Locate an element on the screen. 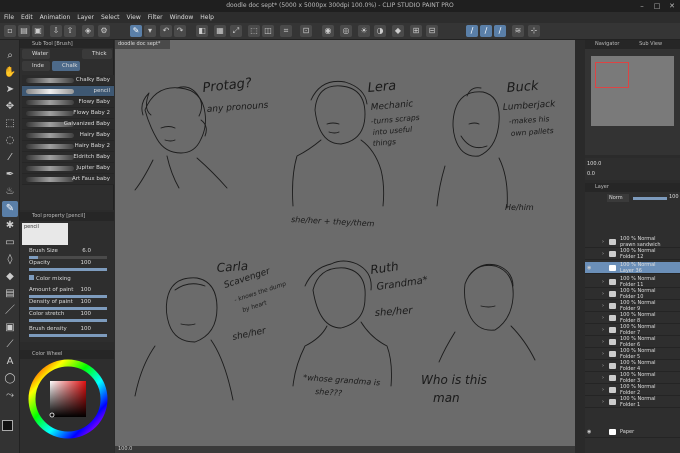 This screenshot has width=680, height=453. menu-view: View is located at coordinates (134, 17).